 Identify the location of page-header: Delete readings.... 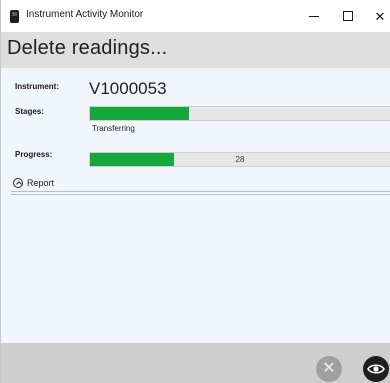
(195, 50).